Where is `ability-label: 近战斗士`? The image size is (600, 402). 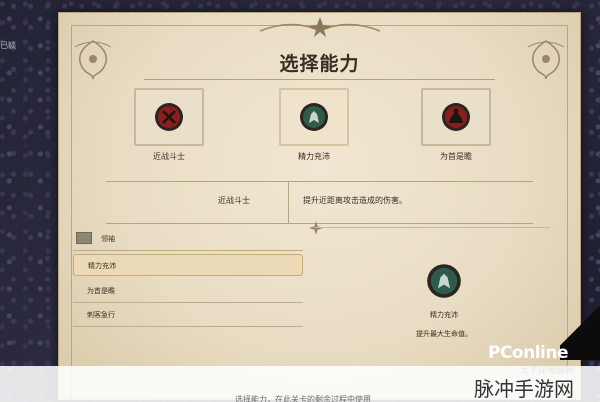
ability-label: 近战斗士 is located at coordinates (169, 156).